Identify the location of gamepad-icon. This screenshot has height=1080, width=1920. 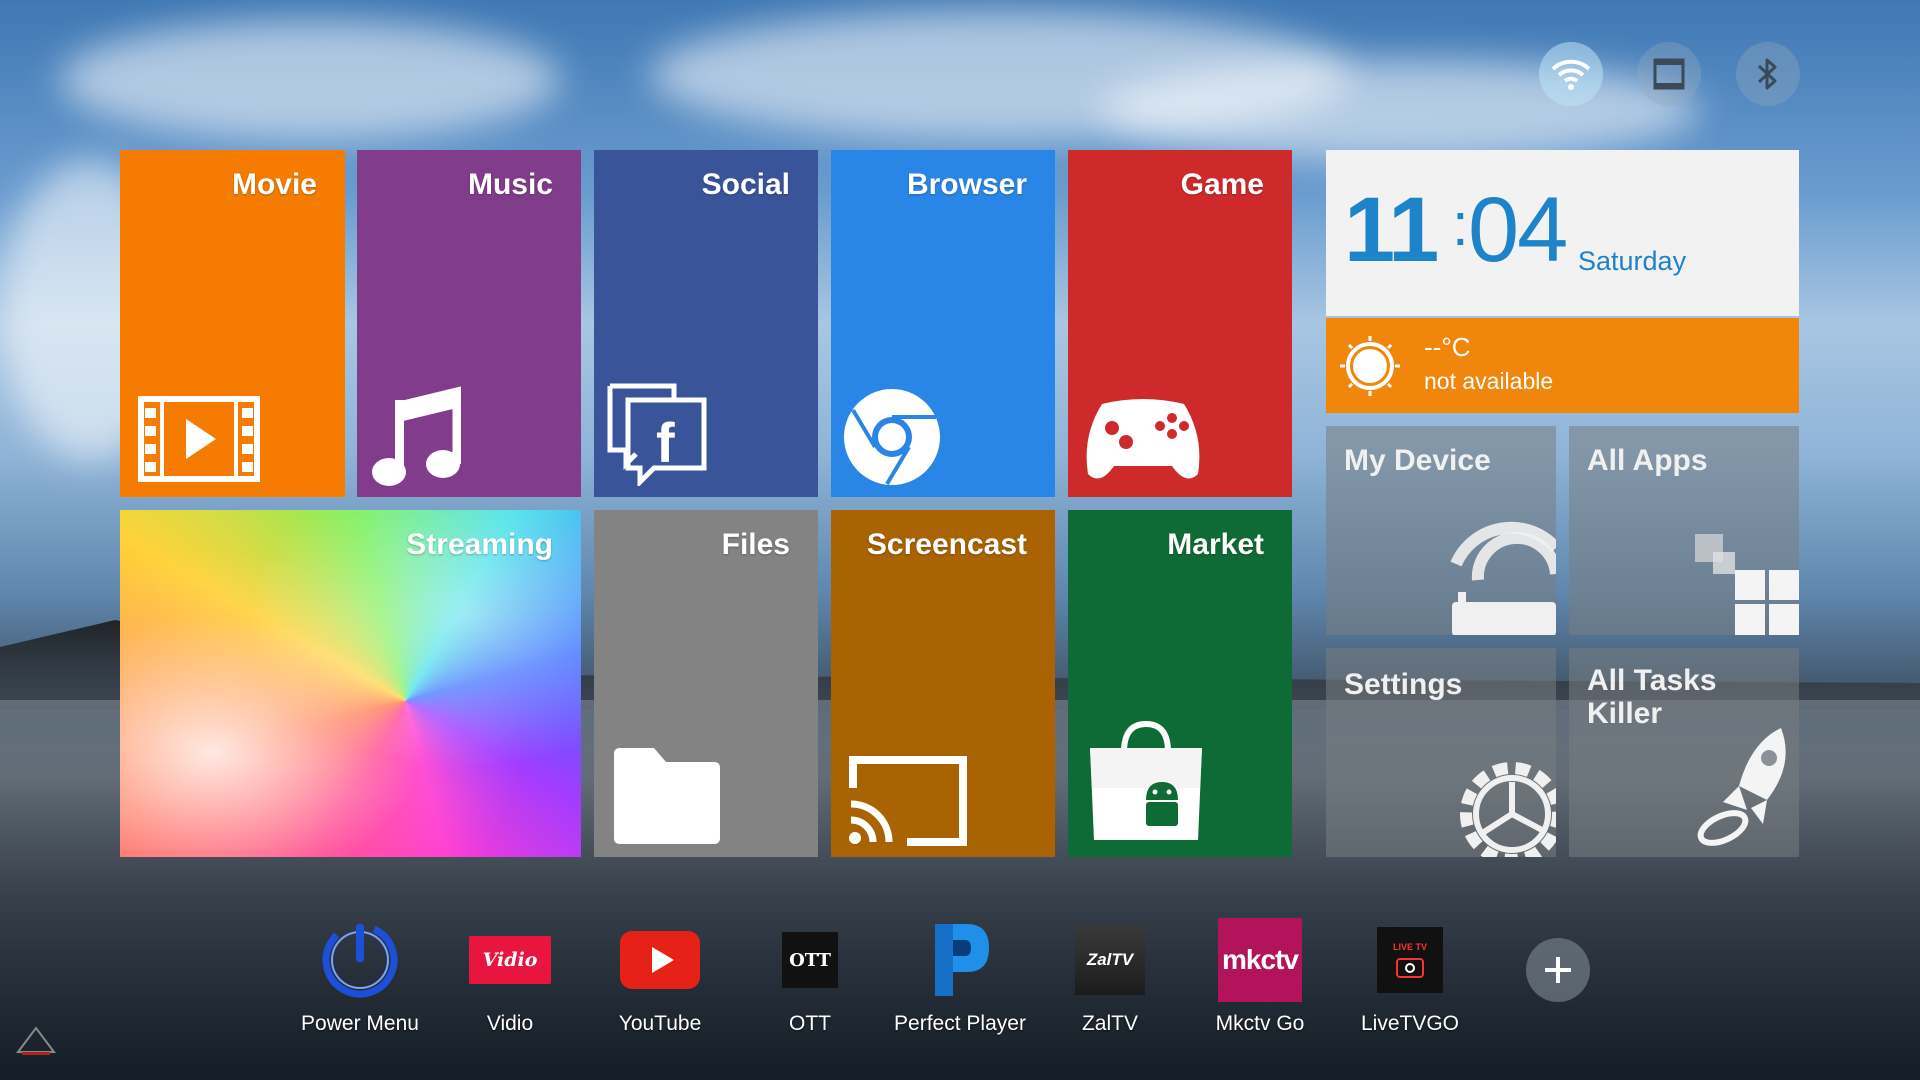
(1143, 439).